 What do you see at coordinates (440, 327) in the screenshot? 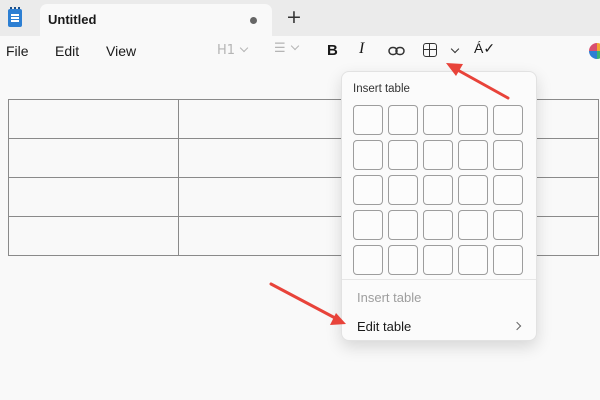
I see `edit-table-item: Edit table` at bounding box center [440, 327].